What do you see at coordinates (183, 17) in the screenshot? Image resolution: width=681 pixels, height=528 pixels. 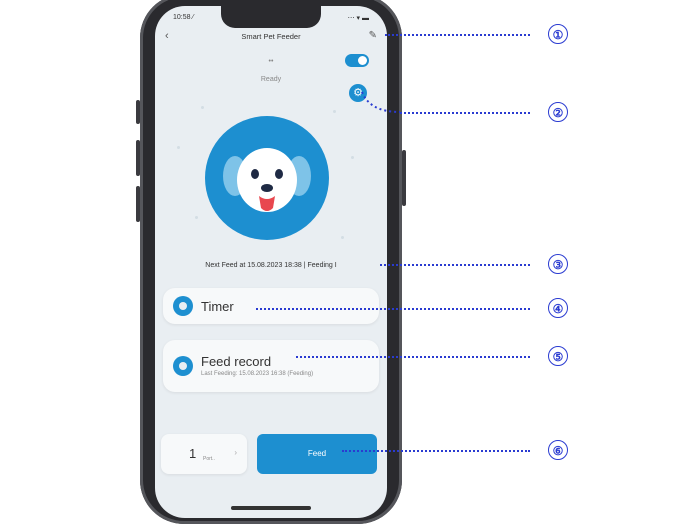 I see `status-time: 10:58 ⁄` at bounding box center [183, 17].